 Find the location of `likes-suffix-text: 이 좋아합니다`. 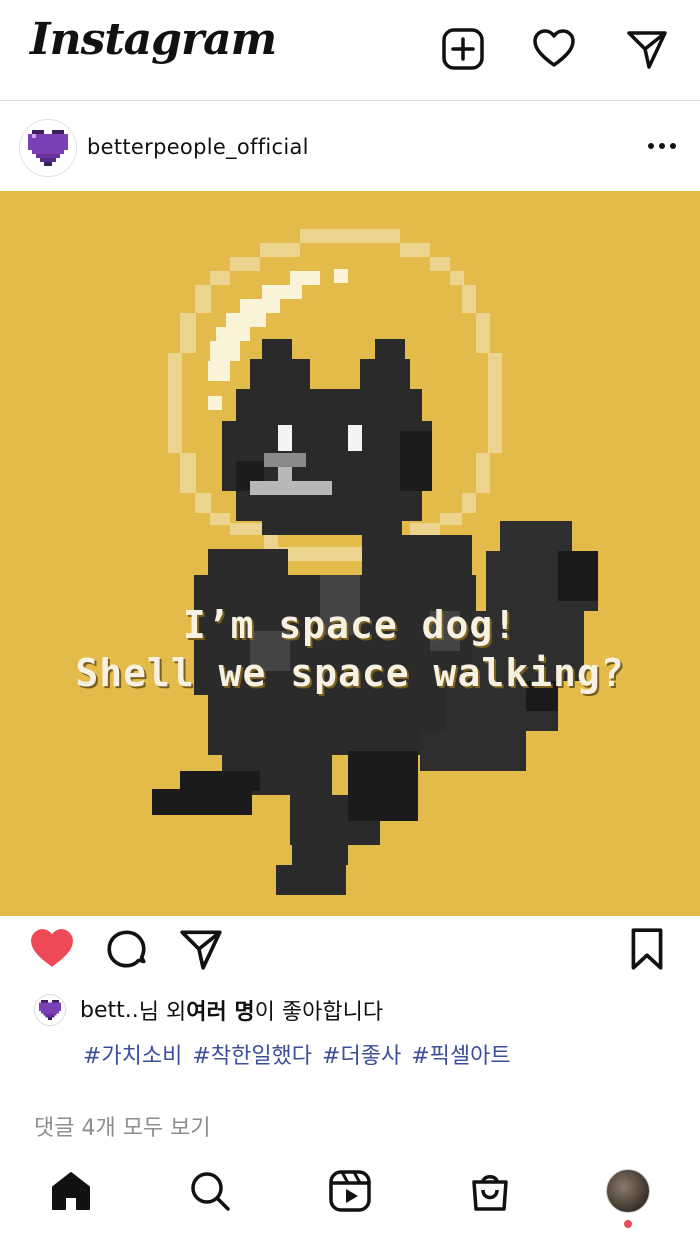

likes-suffix-text: 이 좋아합니다 is located at coordinates (319, 1012).